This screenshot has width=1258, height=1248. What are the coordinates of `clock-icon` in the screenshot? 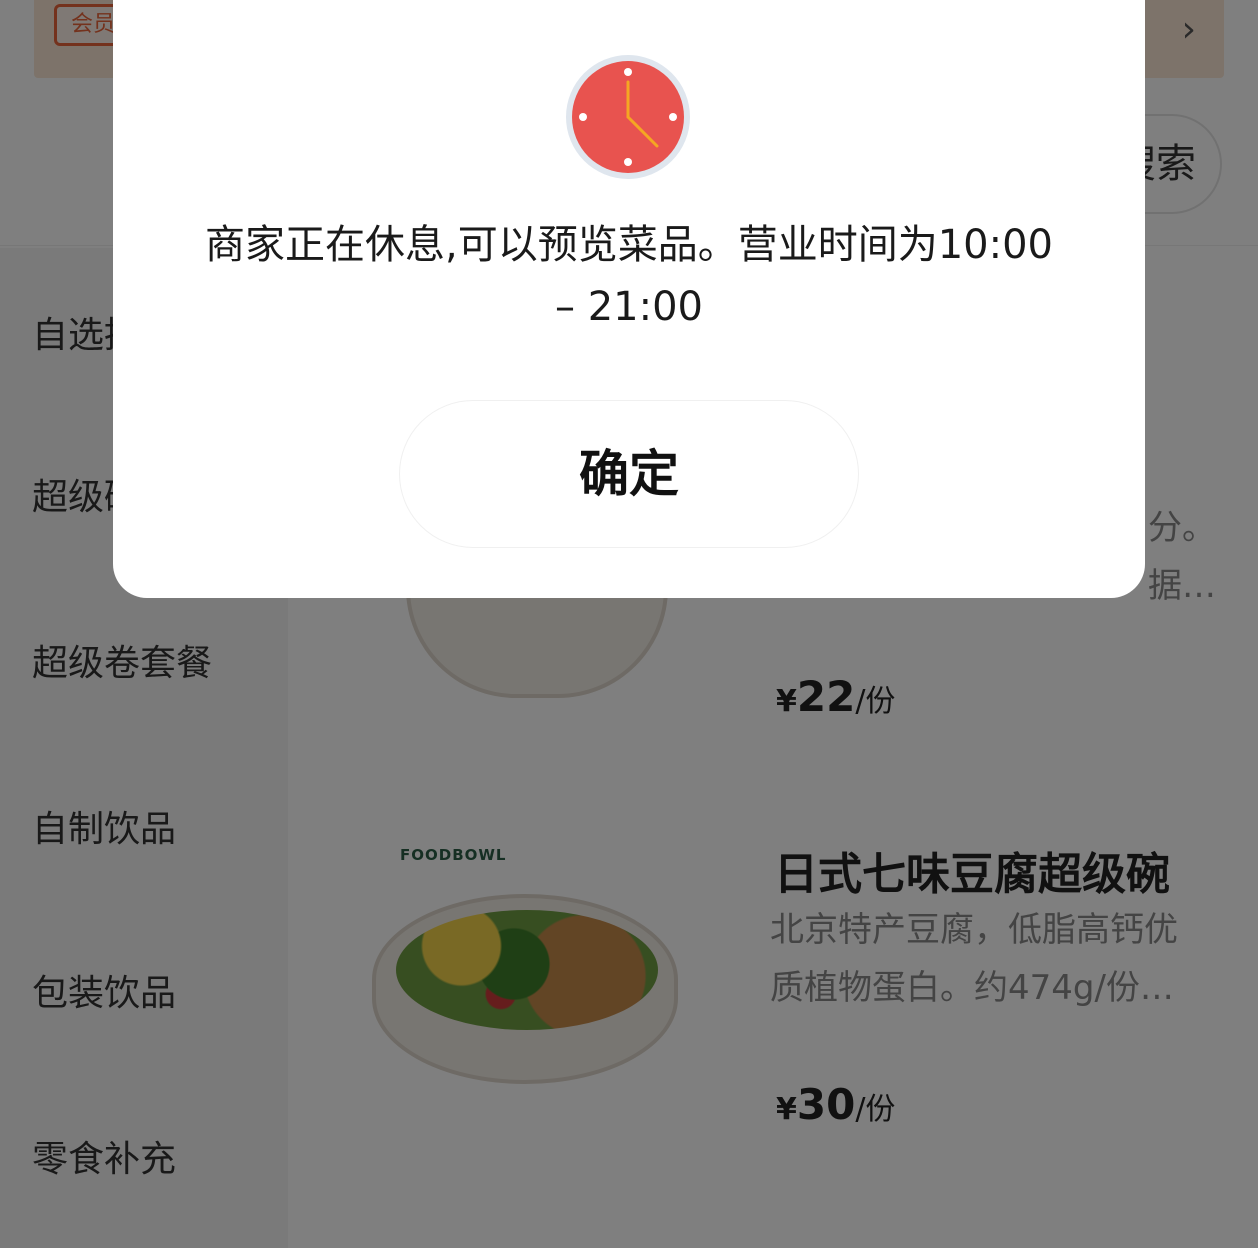 It's located at (628, 117).